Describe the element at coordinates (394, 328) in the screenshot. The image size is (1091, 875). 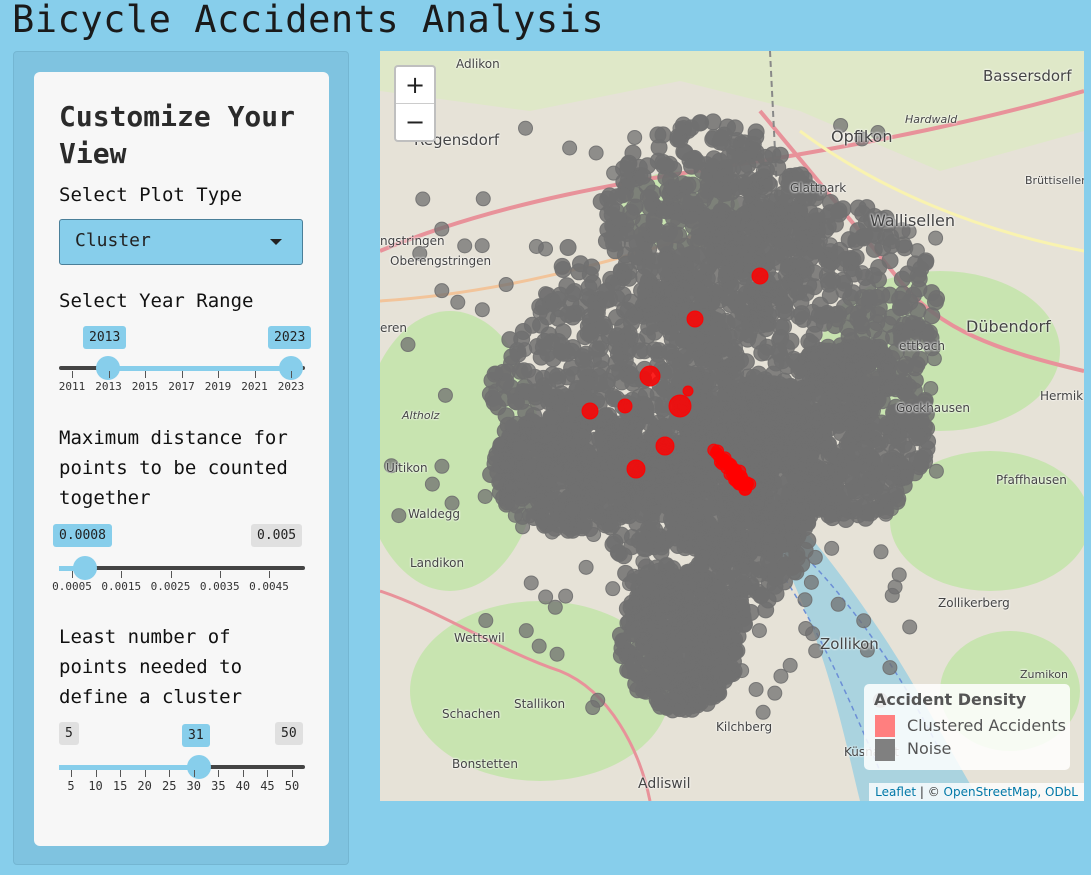
I see `place-label: eren` at that location.